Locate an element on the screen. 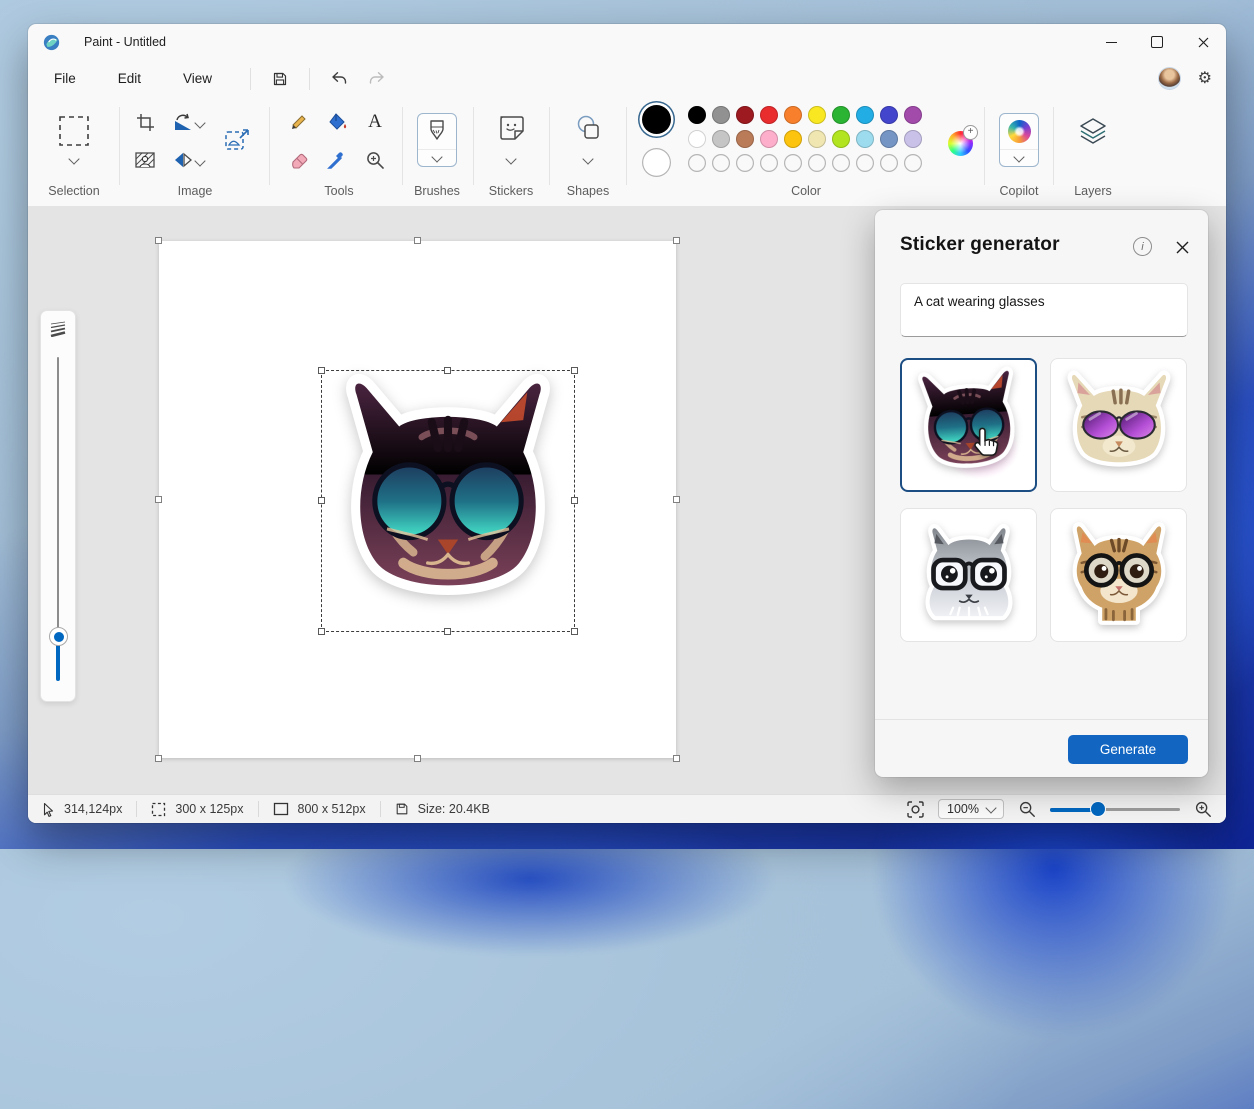 The image size is (1254, 1109). close-button is located at coordinates (1203, 42).